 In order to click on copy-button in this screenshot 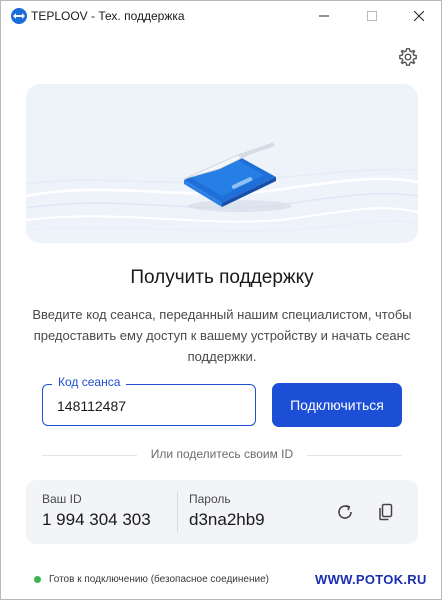, I will do `click(386, 512)`.